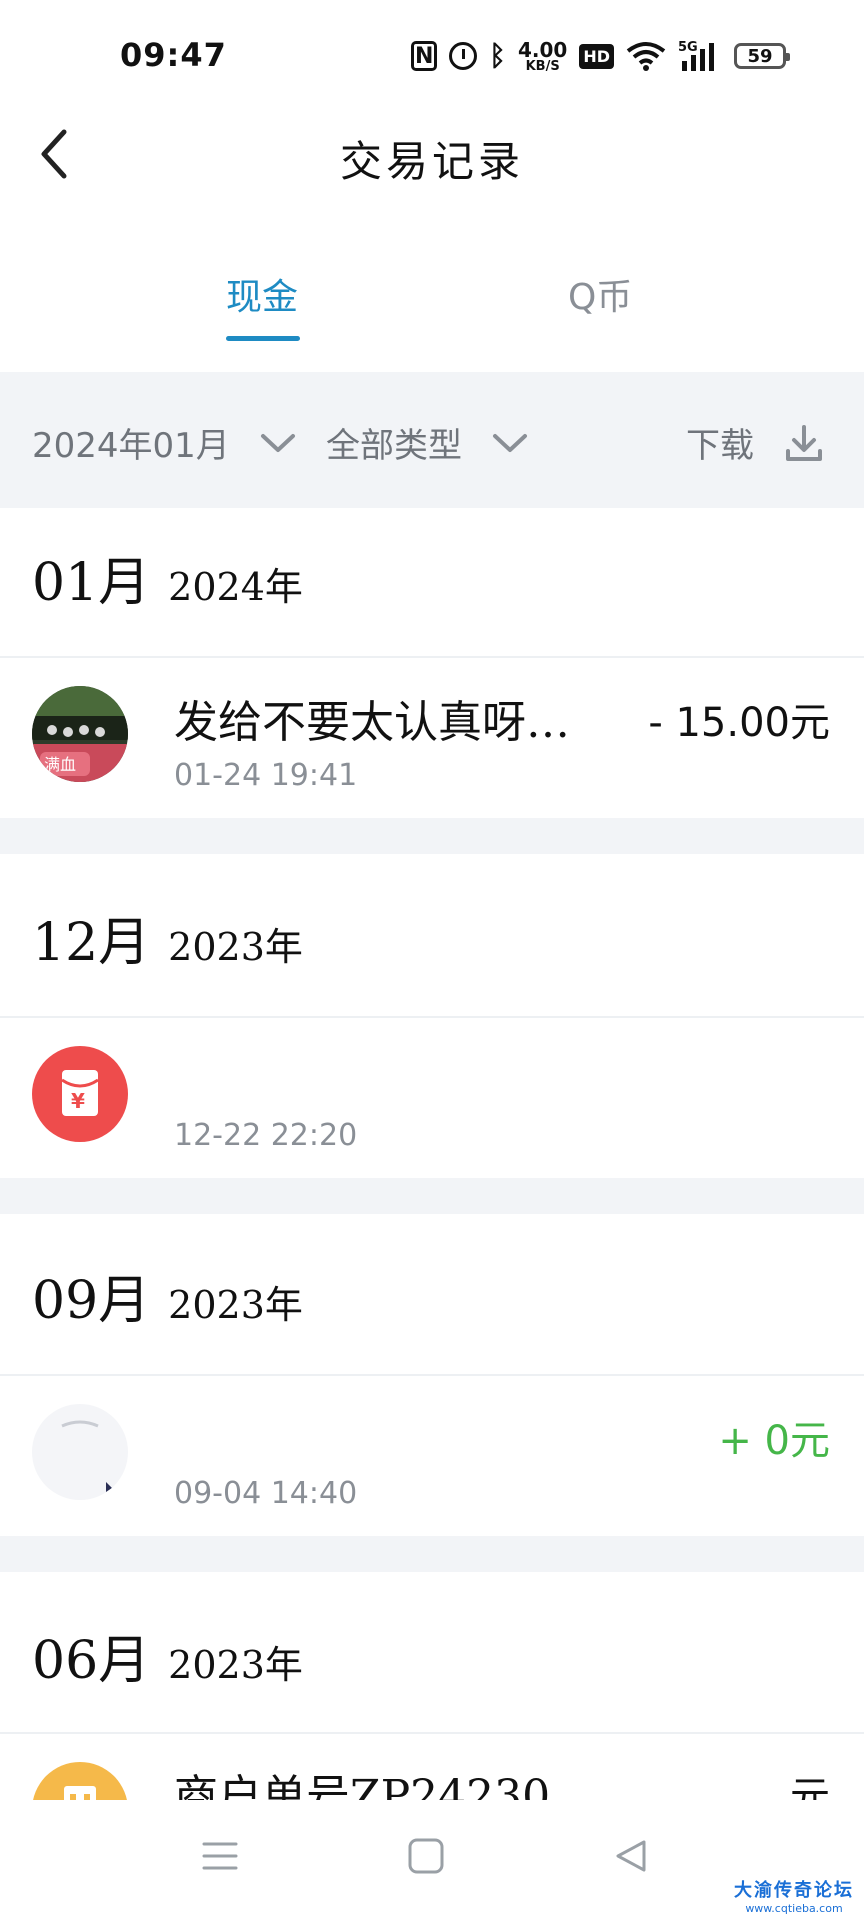 Image resolution: width=864 pixels, height=1920 pixels. What do you see at coordinates (263, 338) in the screenshot?
I see `active-tab-indicator` at bounding box center [263, 338].